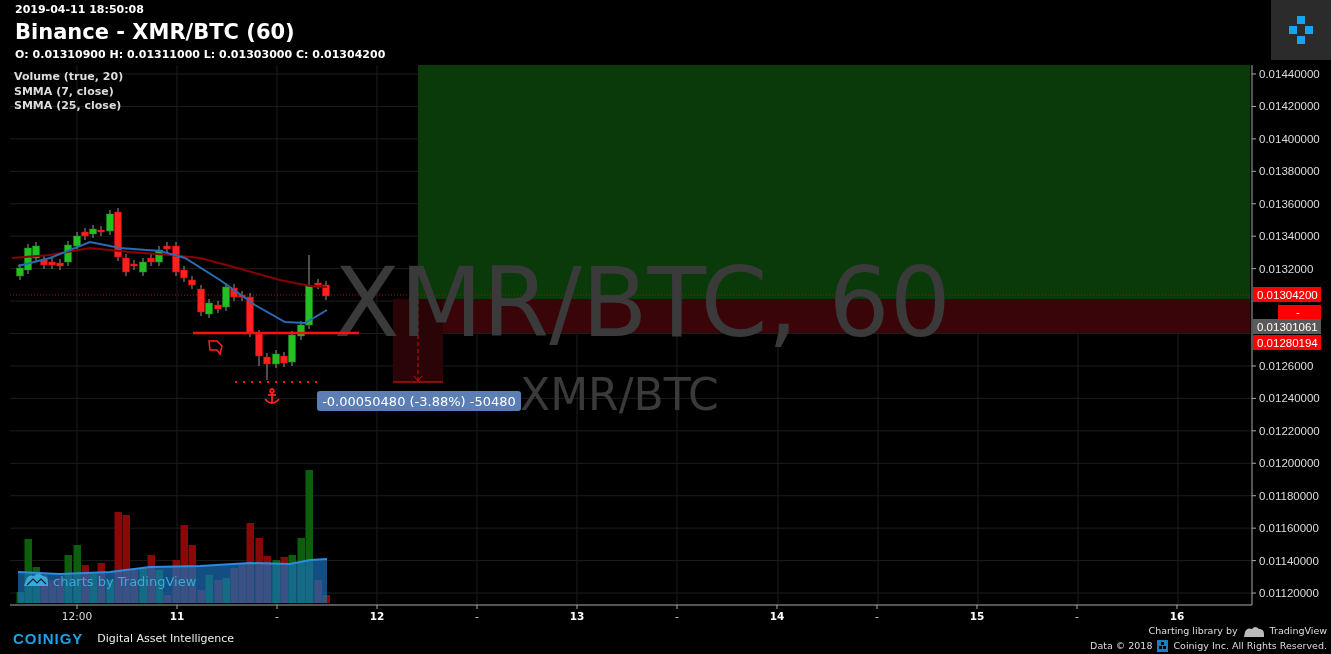 This screenshot has height=654, width=1331. What do you see at coordinates (1250, 646) in the screenshot?
I see `rights-text: Coinigy Inc. All Rights Reserved.` at bounding box center [1250, 646].